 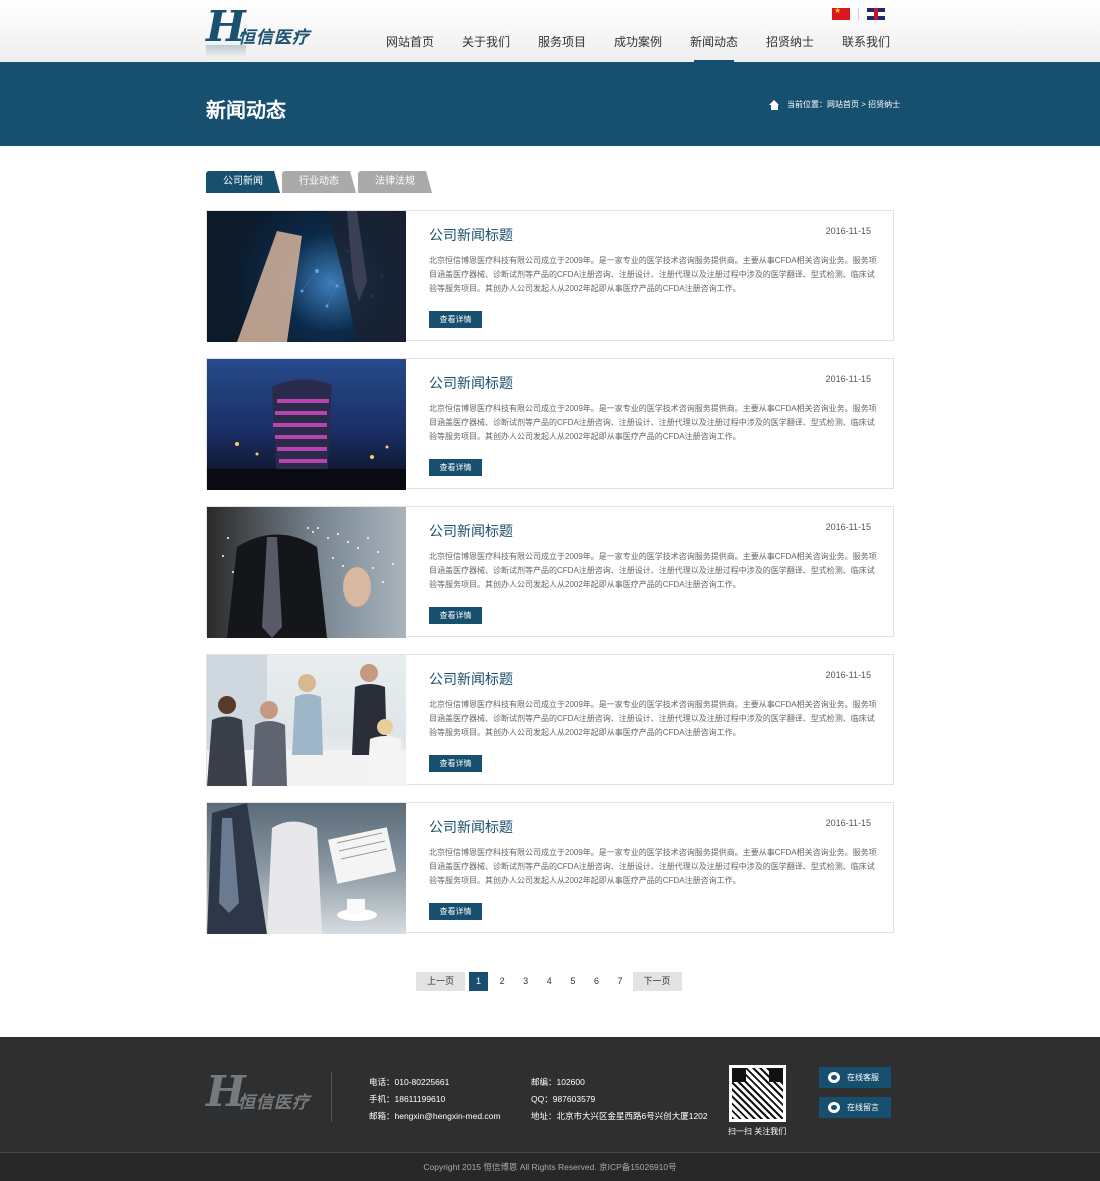 I want to click on news-category-tabs: 公司新闻 行业动态 法律法规, so click(x=319, y=182).